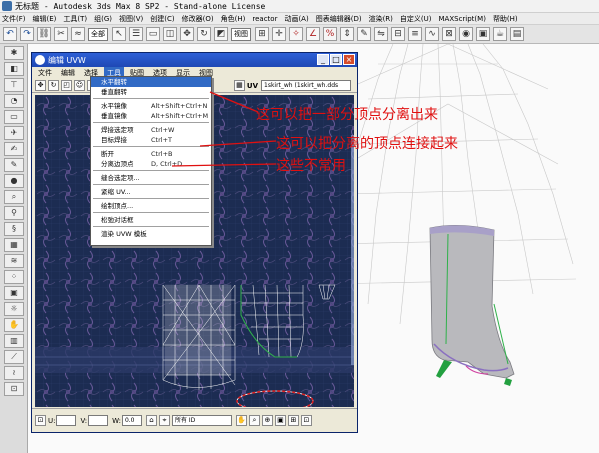 The height and width of the screenshot is (453, 599). I want to click on w-value-field: 0.0, so click(131, 420).